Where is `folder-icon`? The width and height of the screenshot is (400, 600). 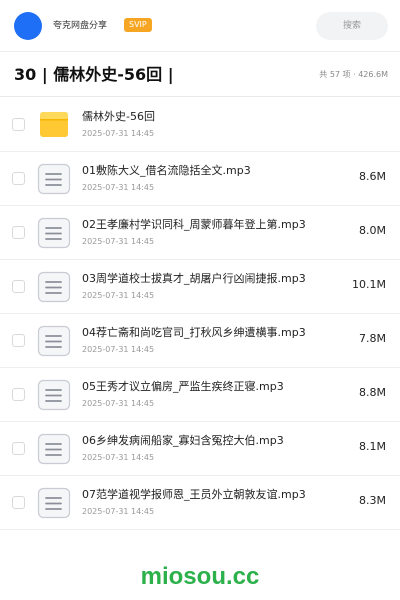 folder-icon is located at coordinates (56, 126).